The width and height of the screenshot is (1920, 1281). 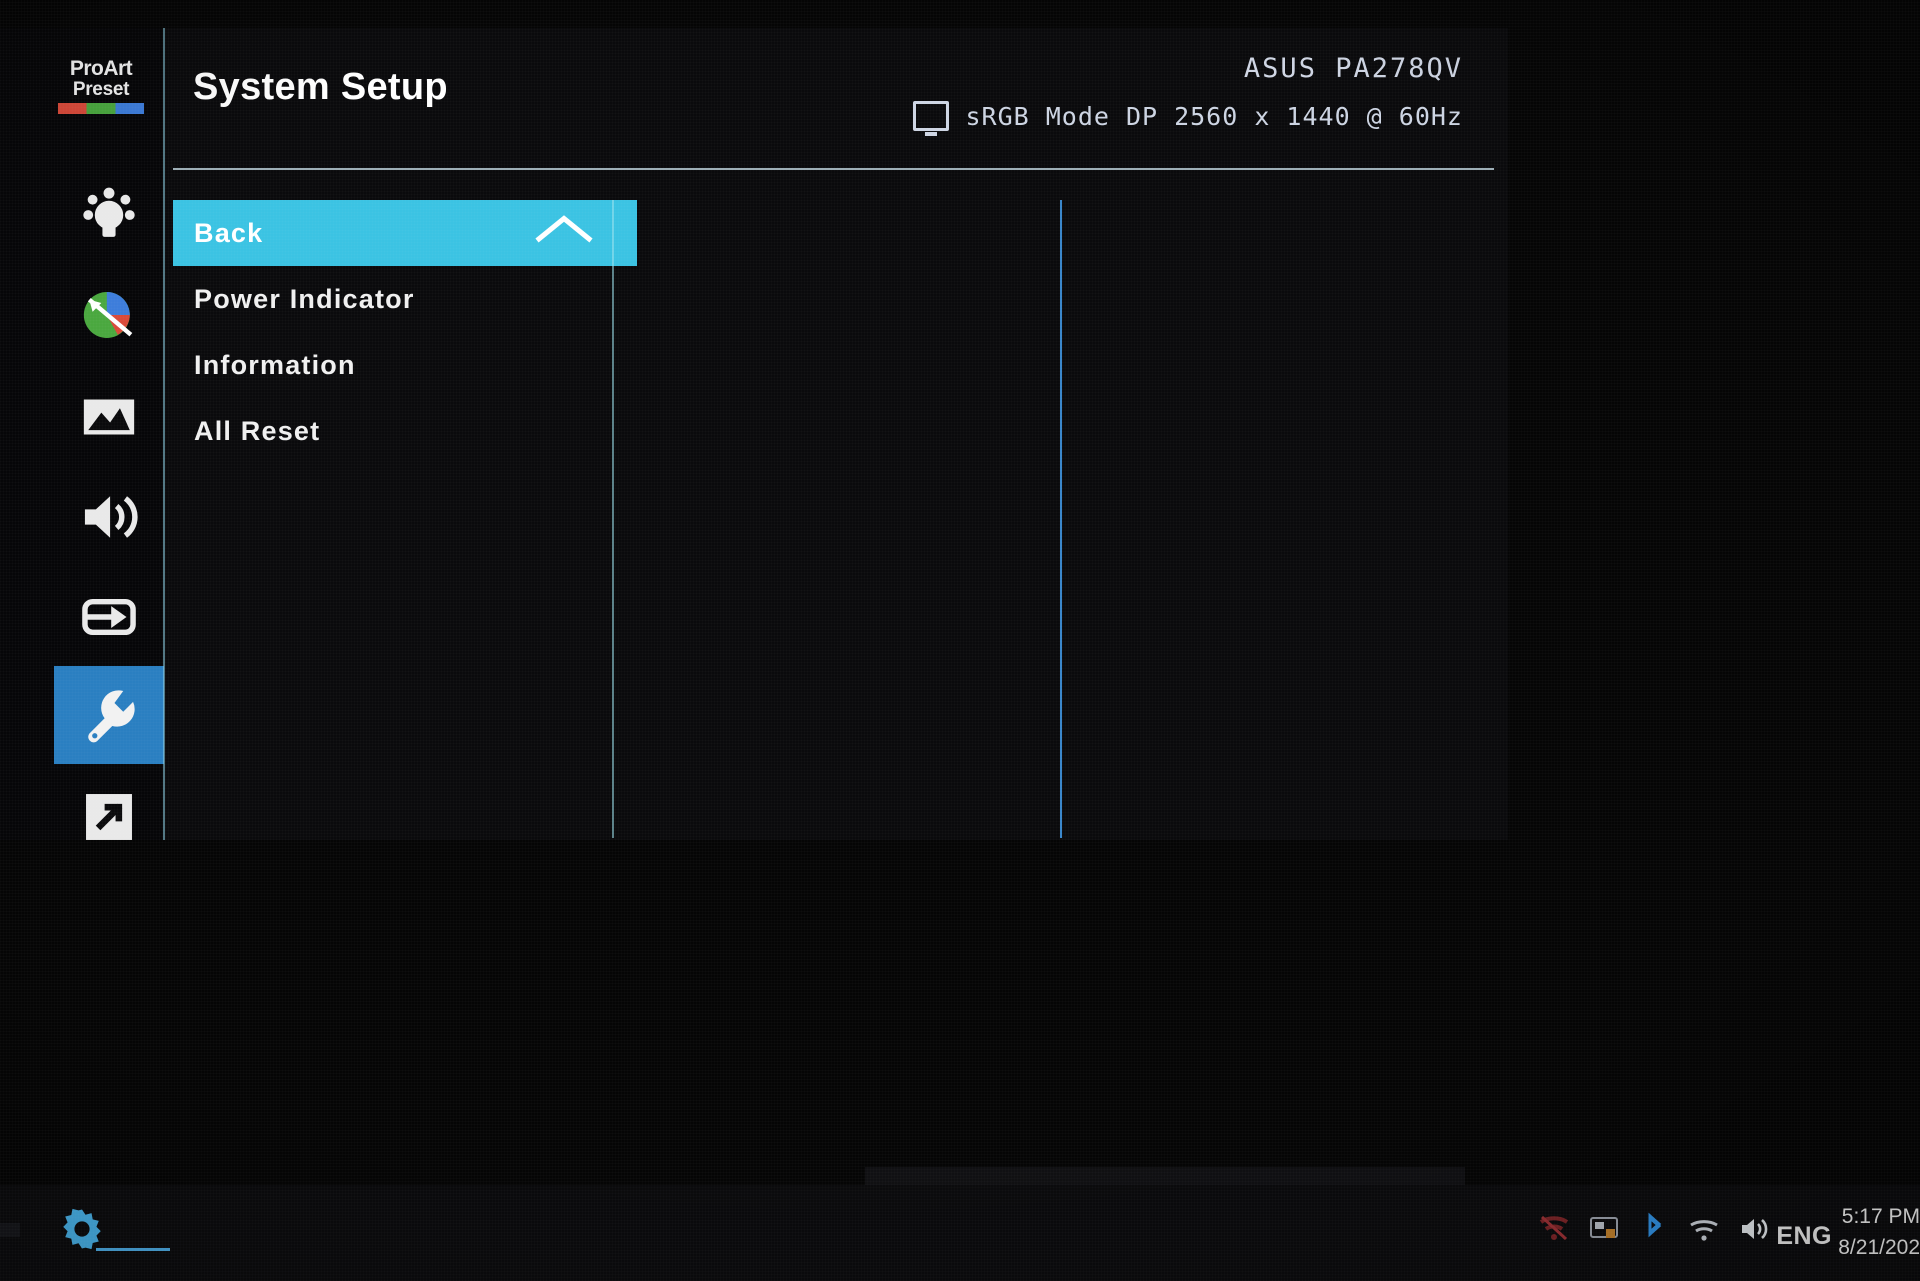 What do you see at coordinates (1554, 1229) in the screenshot?
I see `network-disconnected-icon` at bounding box center [1554, 1229].